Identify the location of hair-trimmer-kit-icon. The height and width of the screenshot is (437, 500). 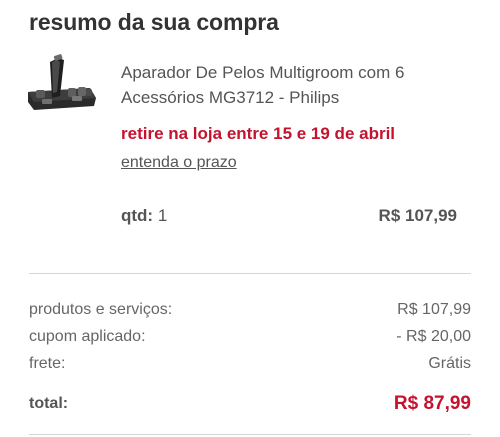
(62, 82).